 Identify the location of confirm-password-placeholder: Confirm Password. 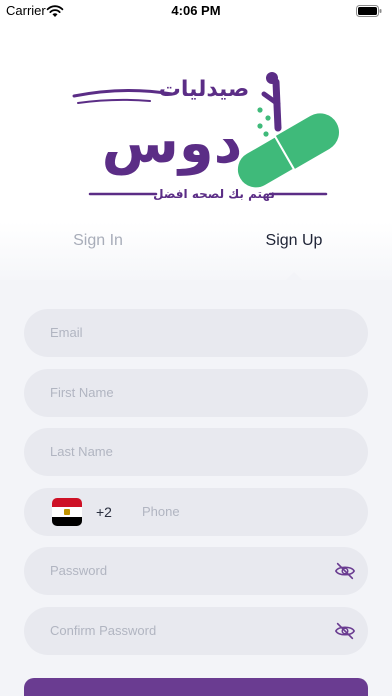
(103, 630).